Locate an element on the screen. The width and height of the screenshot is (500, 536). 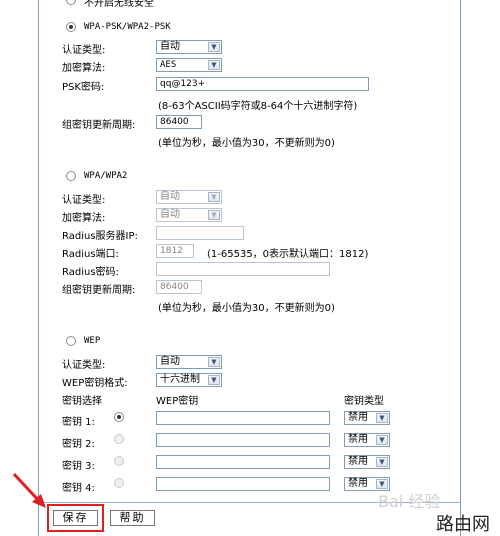
wpa-psk-radio is located at coordinates (71, 27).